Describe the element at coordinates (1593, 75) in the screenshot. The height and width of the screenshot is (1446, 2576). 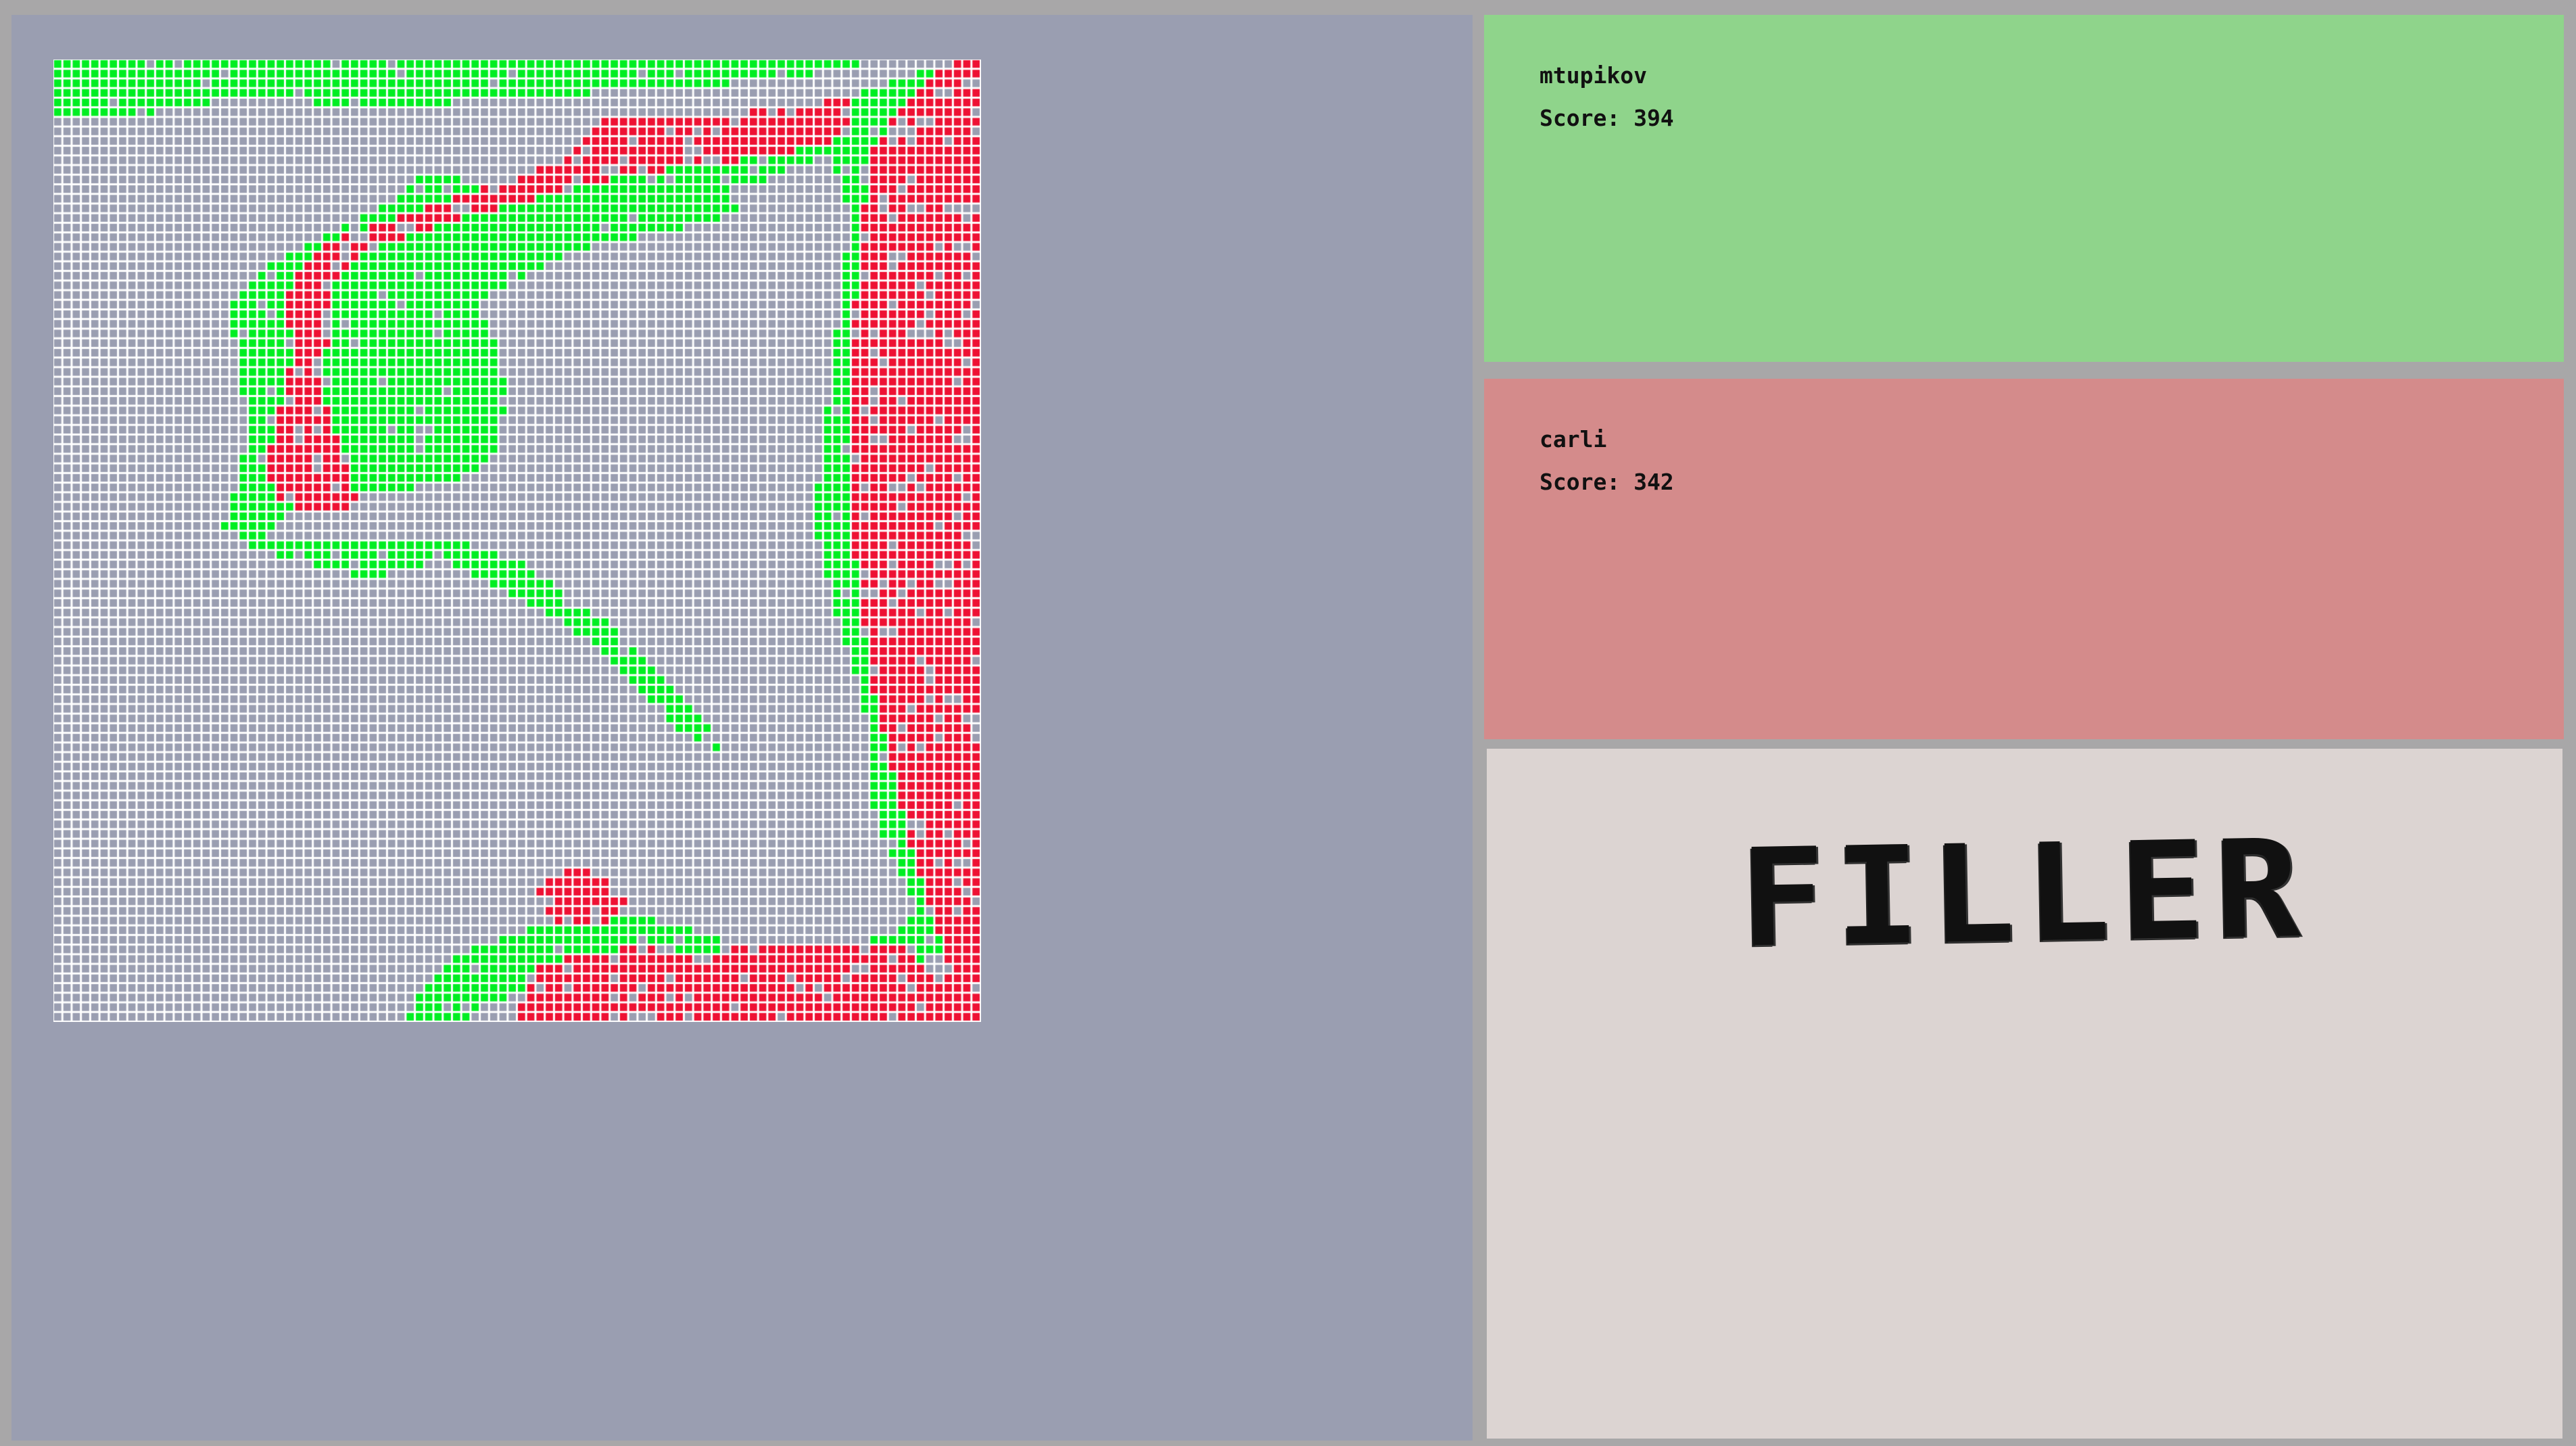
I see `player-1-name: mtupikov` at that location.